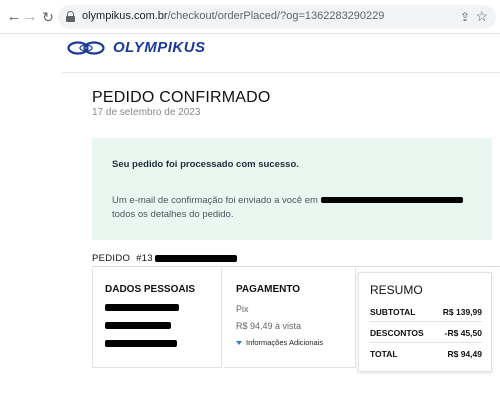  Describe the element at coordinates (205, 164) in the screenshot. I see `confirmation-title: Seu pedido foi processado com sucesso.` at that location.